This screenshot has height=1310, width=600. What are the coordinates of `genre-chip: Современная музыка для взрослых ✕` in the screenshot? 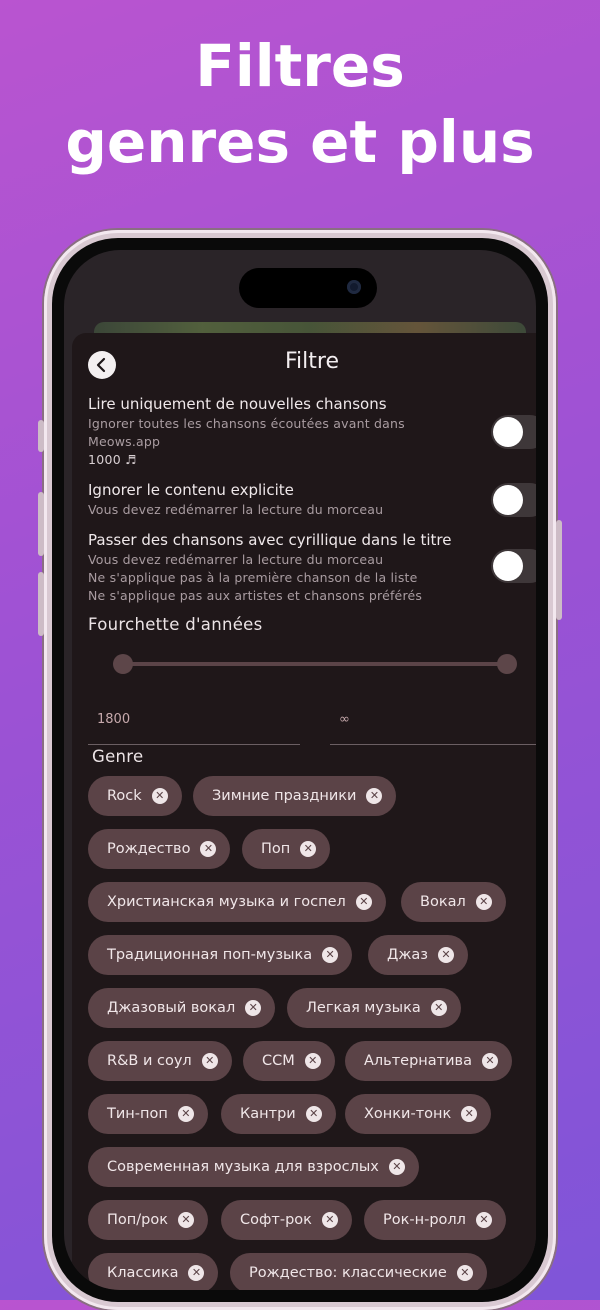 It's located at (253, 1167).